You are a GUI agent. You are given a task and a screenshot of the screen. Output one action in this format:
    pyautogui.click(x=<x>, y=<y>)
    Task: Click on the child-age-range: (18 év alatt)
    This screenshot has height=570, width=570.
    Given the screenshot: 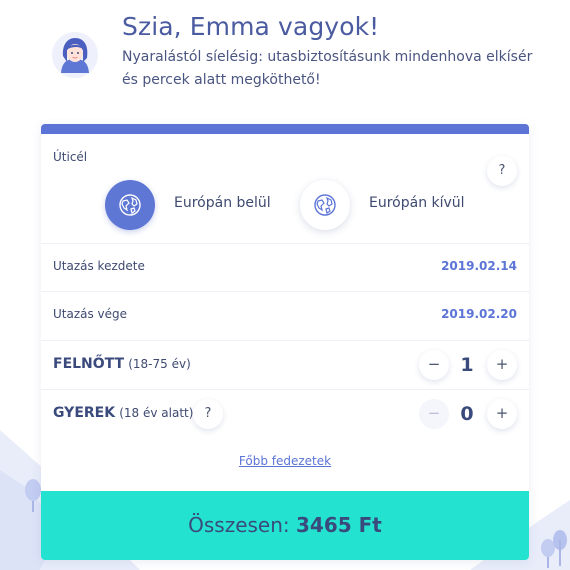 What is the action you would take?
    pyautogui.click(x=156, y=413)
    